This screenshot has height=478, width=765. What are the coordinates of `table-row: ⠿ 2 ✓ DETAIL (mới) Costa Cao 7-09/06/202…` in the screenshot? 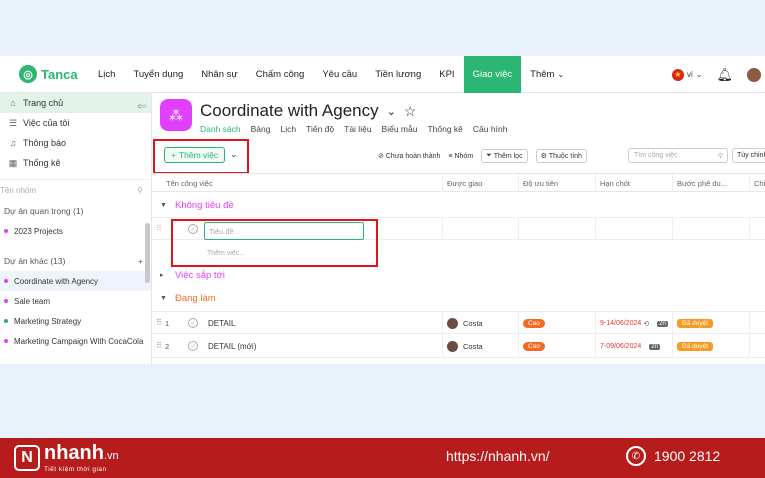 It's located at (458, 346).